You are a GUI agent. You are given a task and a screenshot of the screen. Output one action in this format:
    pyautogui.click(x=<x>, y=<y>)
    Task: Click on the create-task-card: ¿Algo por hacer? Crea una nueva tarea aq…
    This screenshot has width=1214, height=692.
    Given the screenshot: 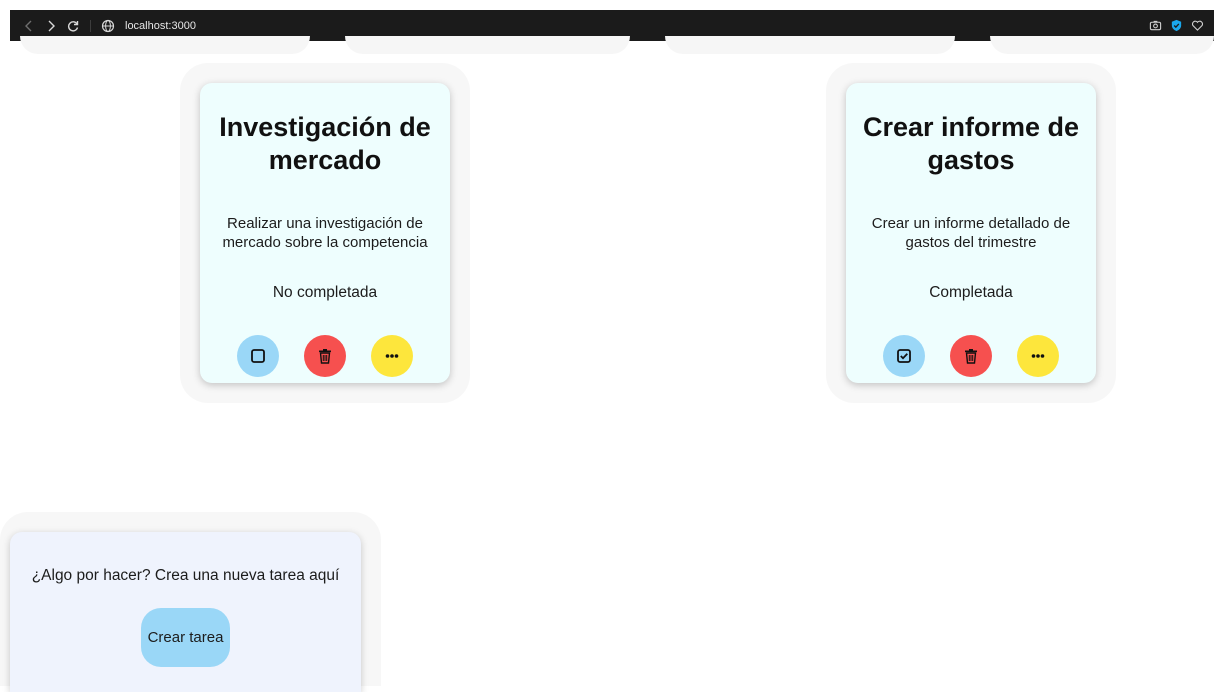 What is the action you would take?
    pyautogui.click(x=185, y=612)
    